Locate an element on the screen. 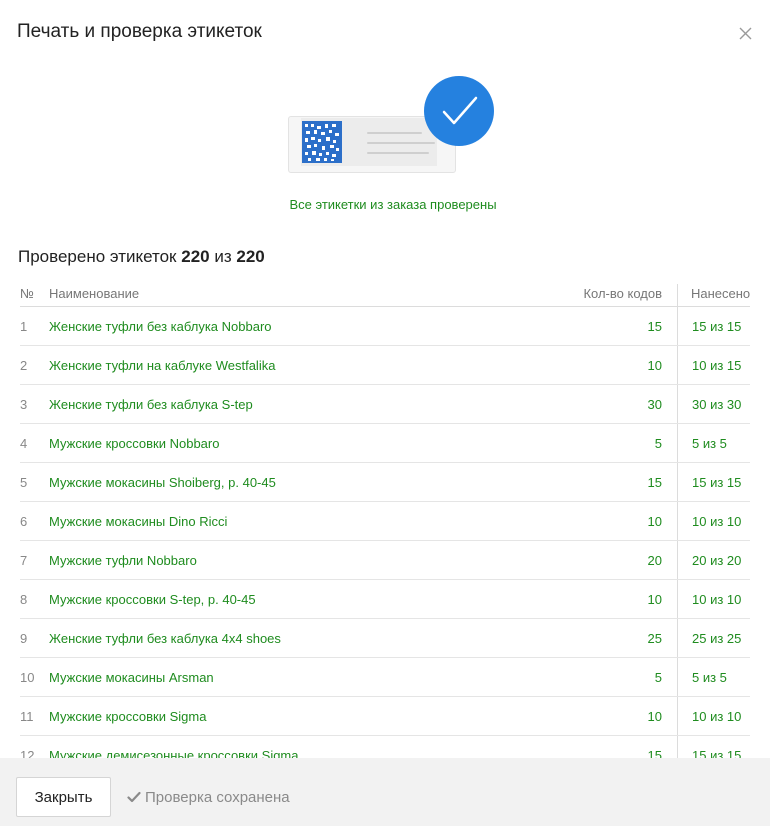 The width and height of the screenshot is (770, 826). row-codes-count: 30 is located at coordinates (654, 404).